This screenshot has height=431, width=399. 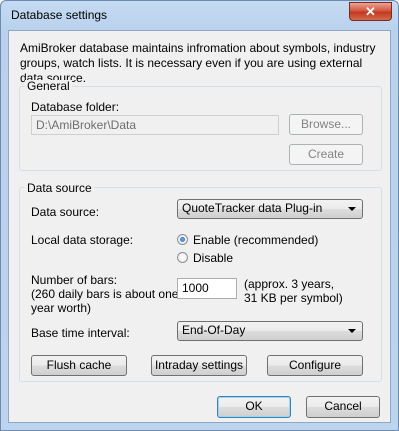 What do you see at coordinates (48, 86) in the screenshot?
I see `general-group-title: General` at bounding box center [48, 86].